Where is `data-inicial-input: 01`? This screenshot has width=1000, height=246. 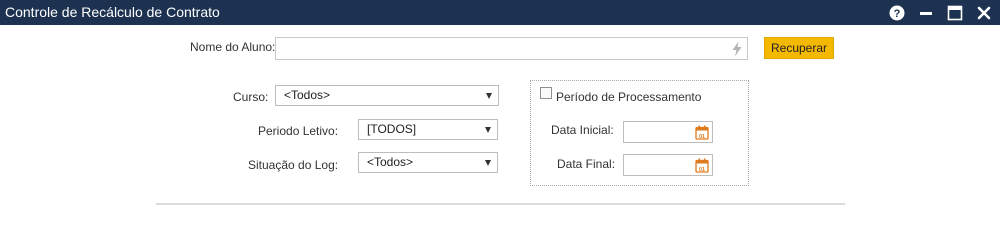
data-inicial-input: 01 is located at coordinates (668, 132).